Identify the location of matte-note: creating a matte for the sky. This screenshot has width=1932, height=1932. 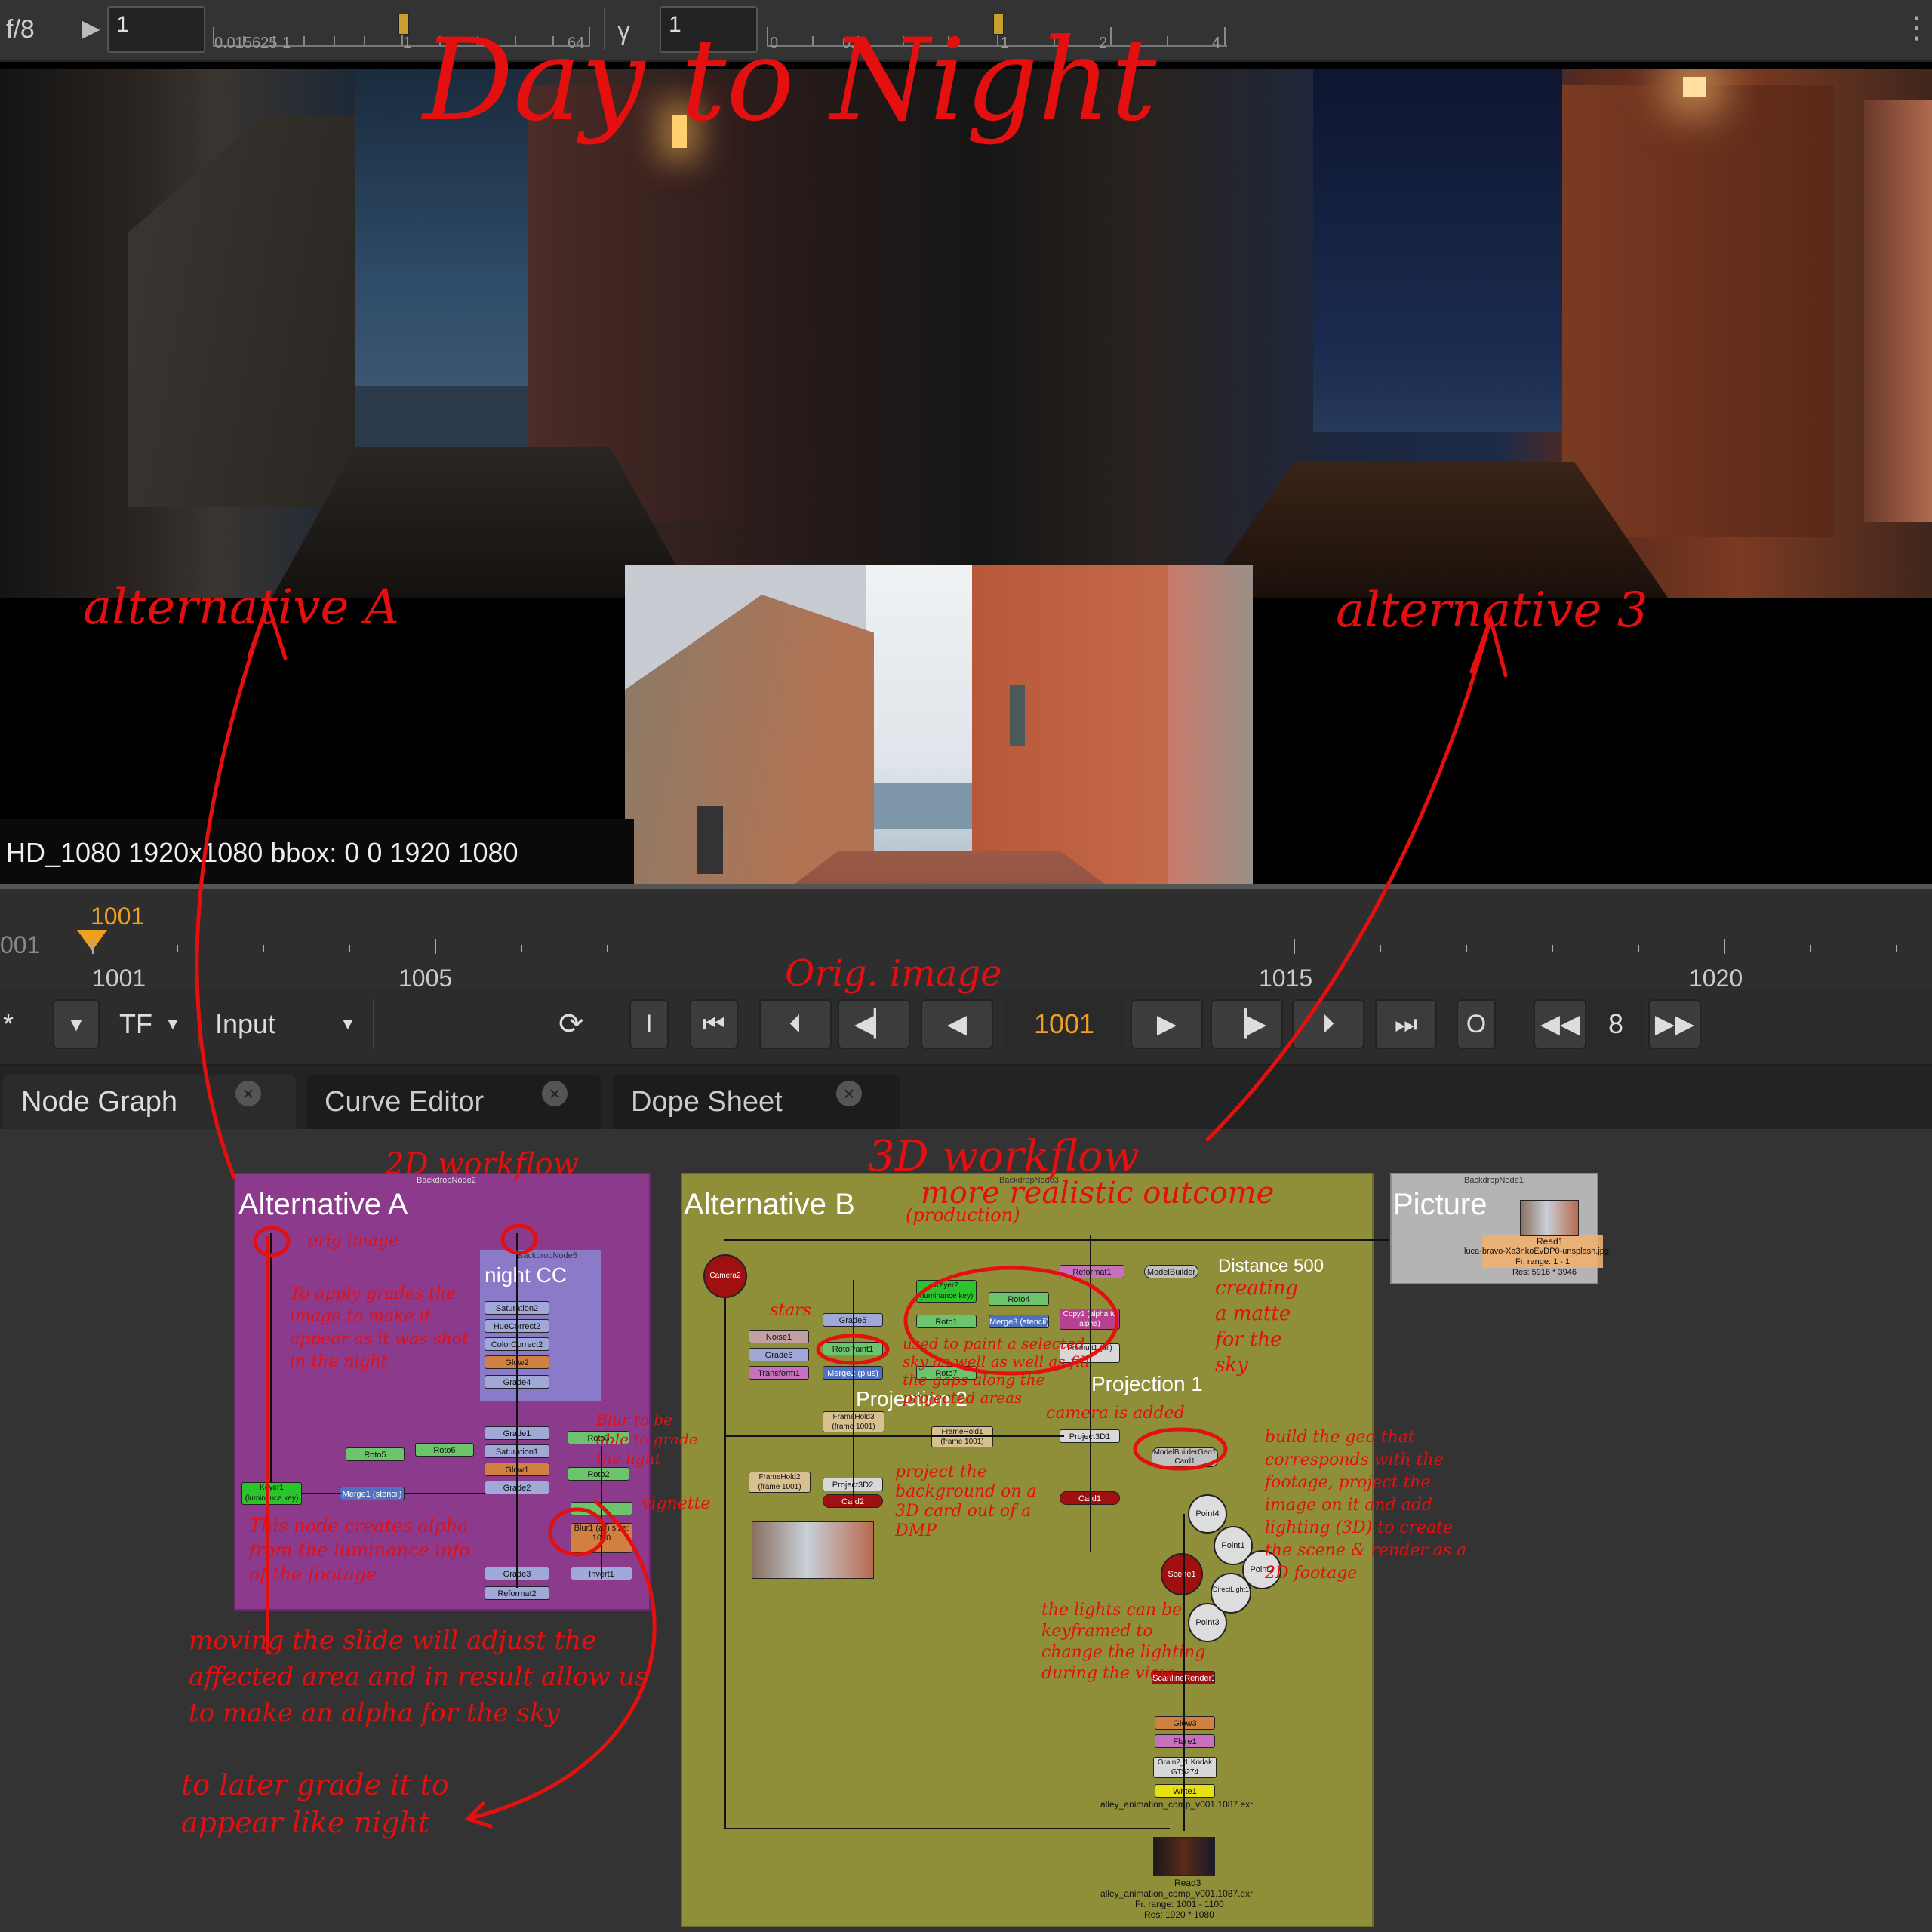
(1257, 1327).